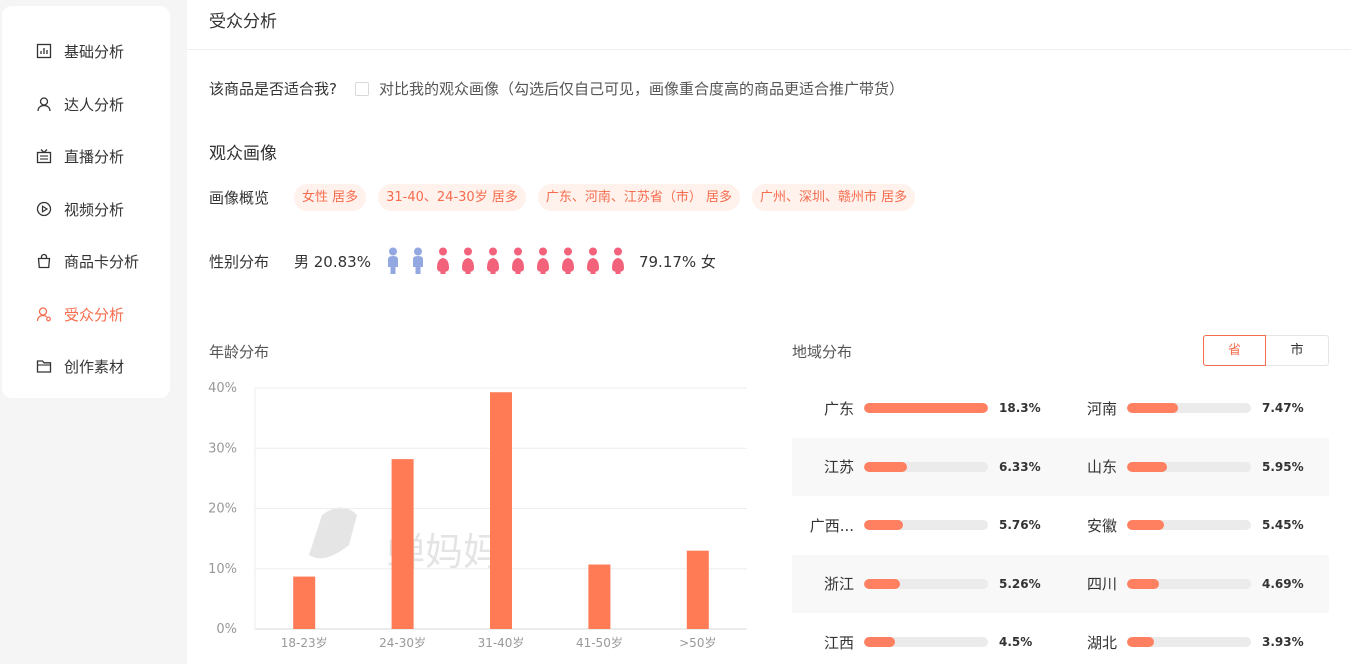 The image size is (1351, 664). What do you see at coordinates (1101, 408) in the screenshot?
I see `region-name: 河南` at bounding box center [1101, 408].